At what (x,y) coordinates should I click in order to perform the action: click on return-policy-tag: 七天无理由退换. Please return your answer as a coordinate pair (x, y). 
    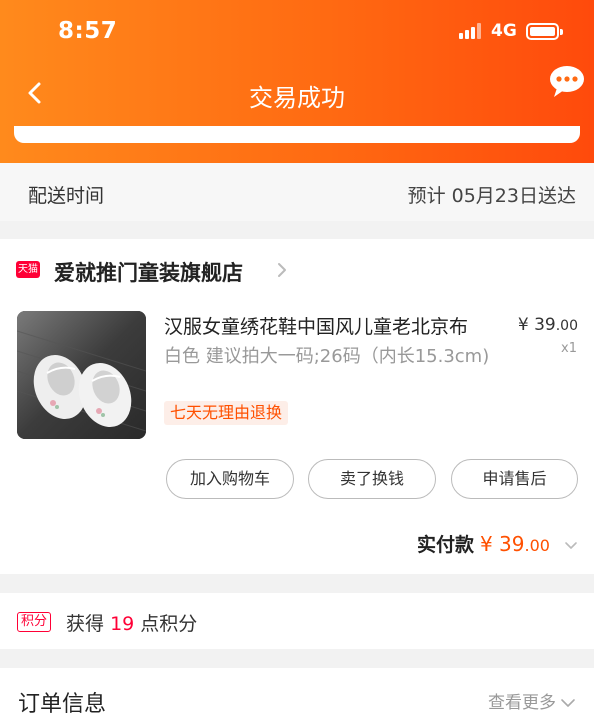
    Looking at the image, I should click on (226, 413).